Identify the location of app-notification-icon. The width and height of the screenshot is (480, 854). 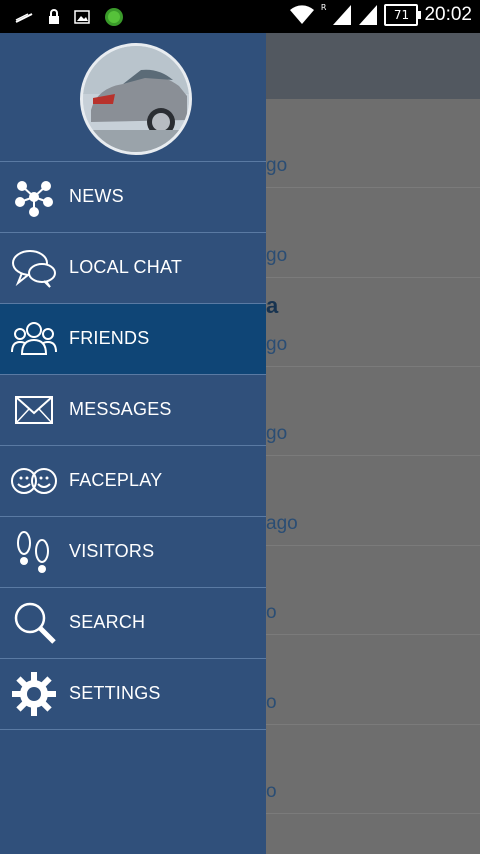
(114, 17).